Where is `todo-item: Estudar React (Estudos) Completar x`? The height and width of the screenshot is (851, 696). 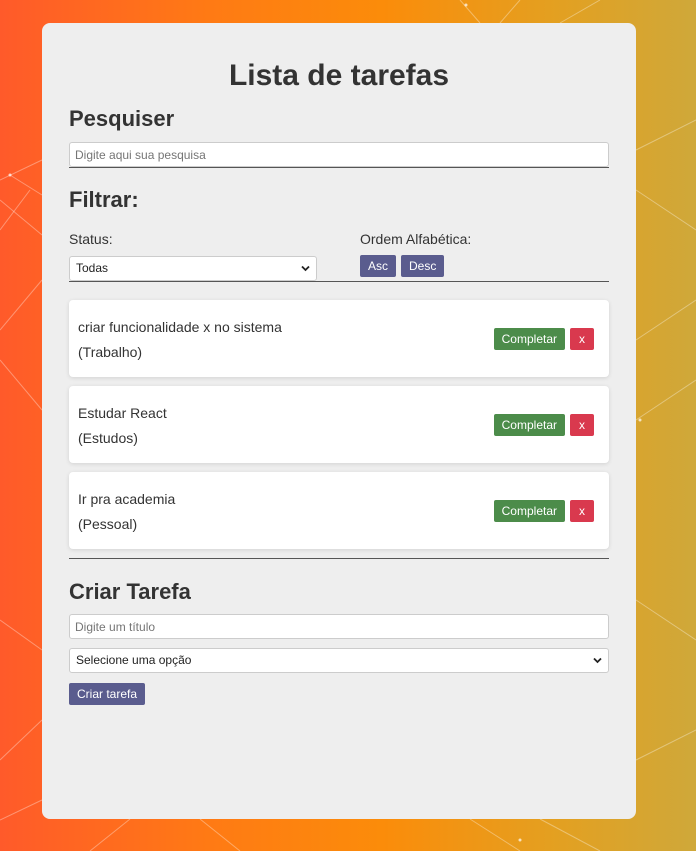
todo-item: Estudar React (Estudos) Completar x is located at coordinates (339, 424).